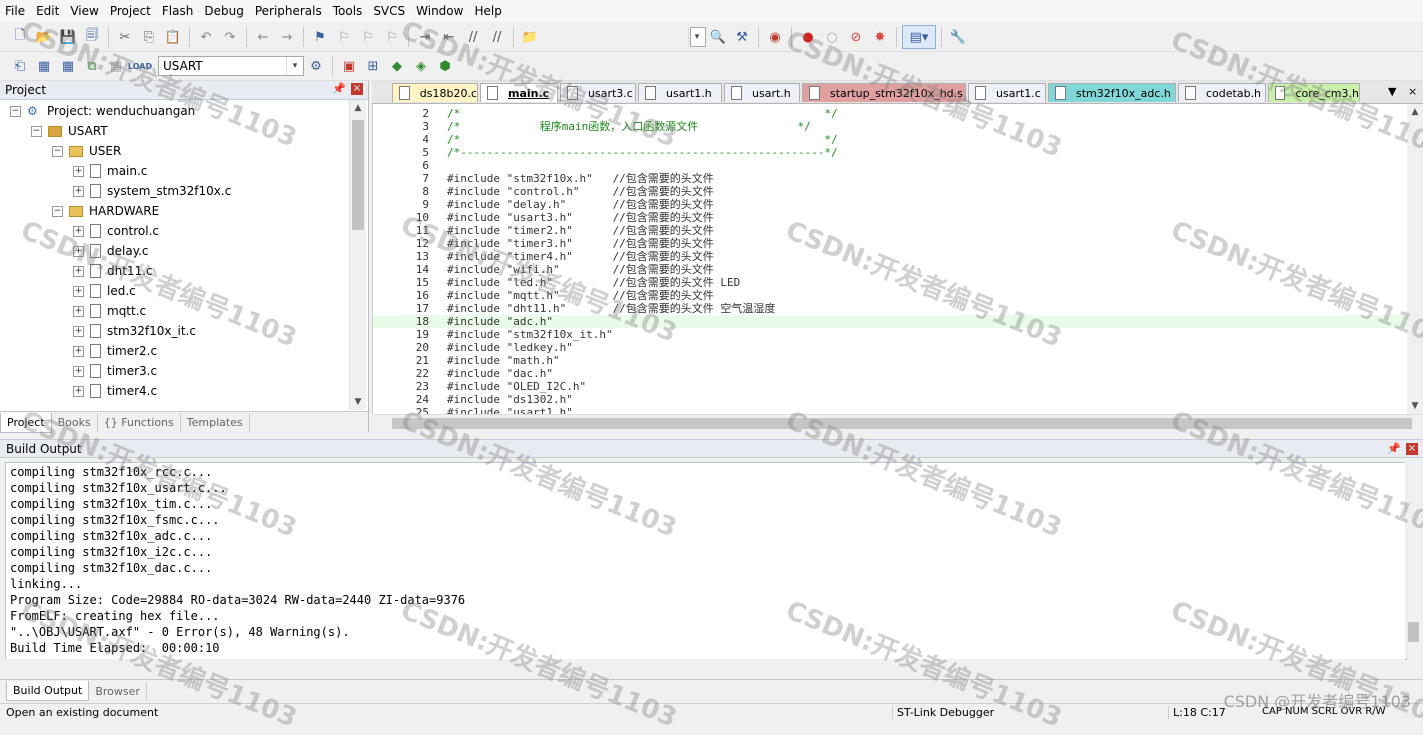  I want to click on file-extensions-icon: ⊞, so click(373, 66).